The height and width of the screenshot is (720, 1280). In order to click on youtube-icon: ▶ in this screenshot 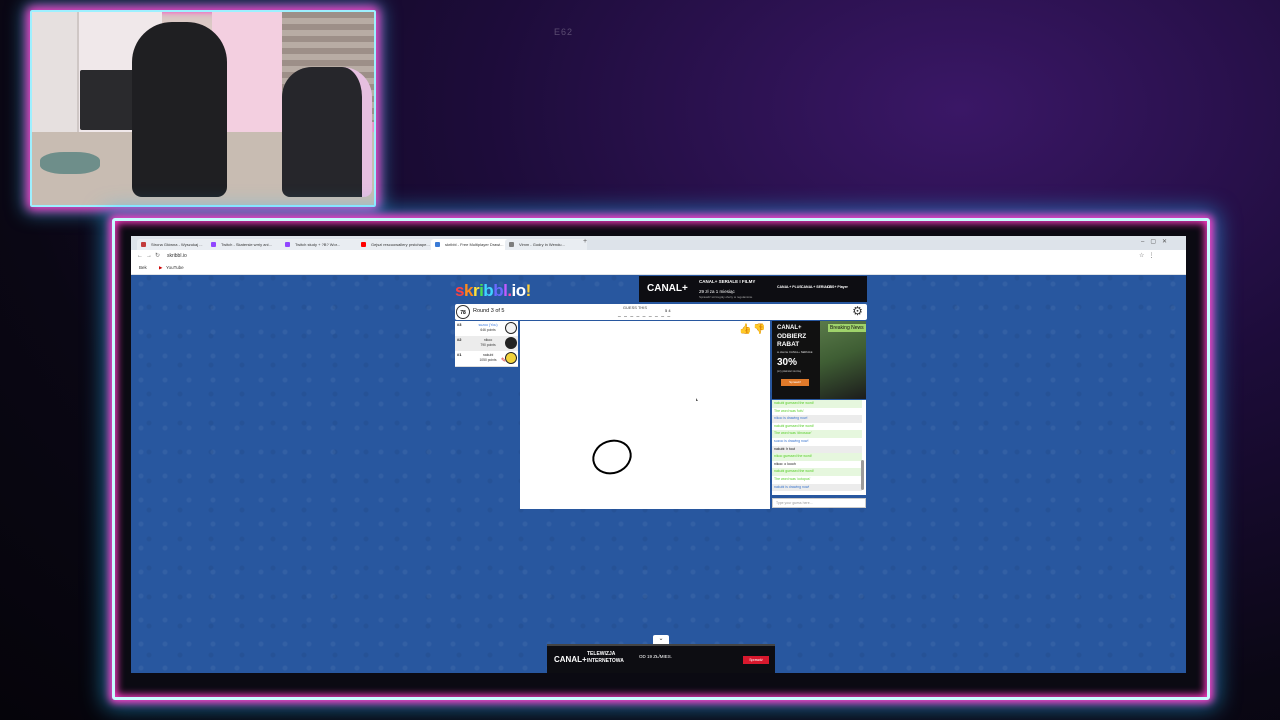, I will do `click(161, 267)`.